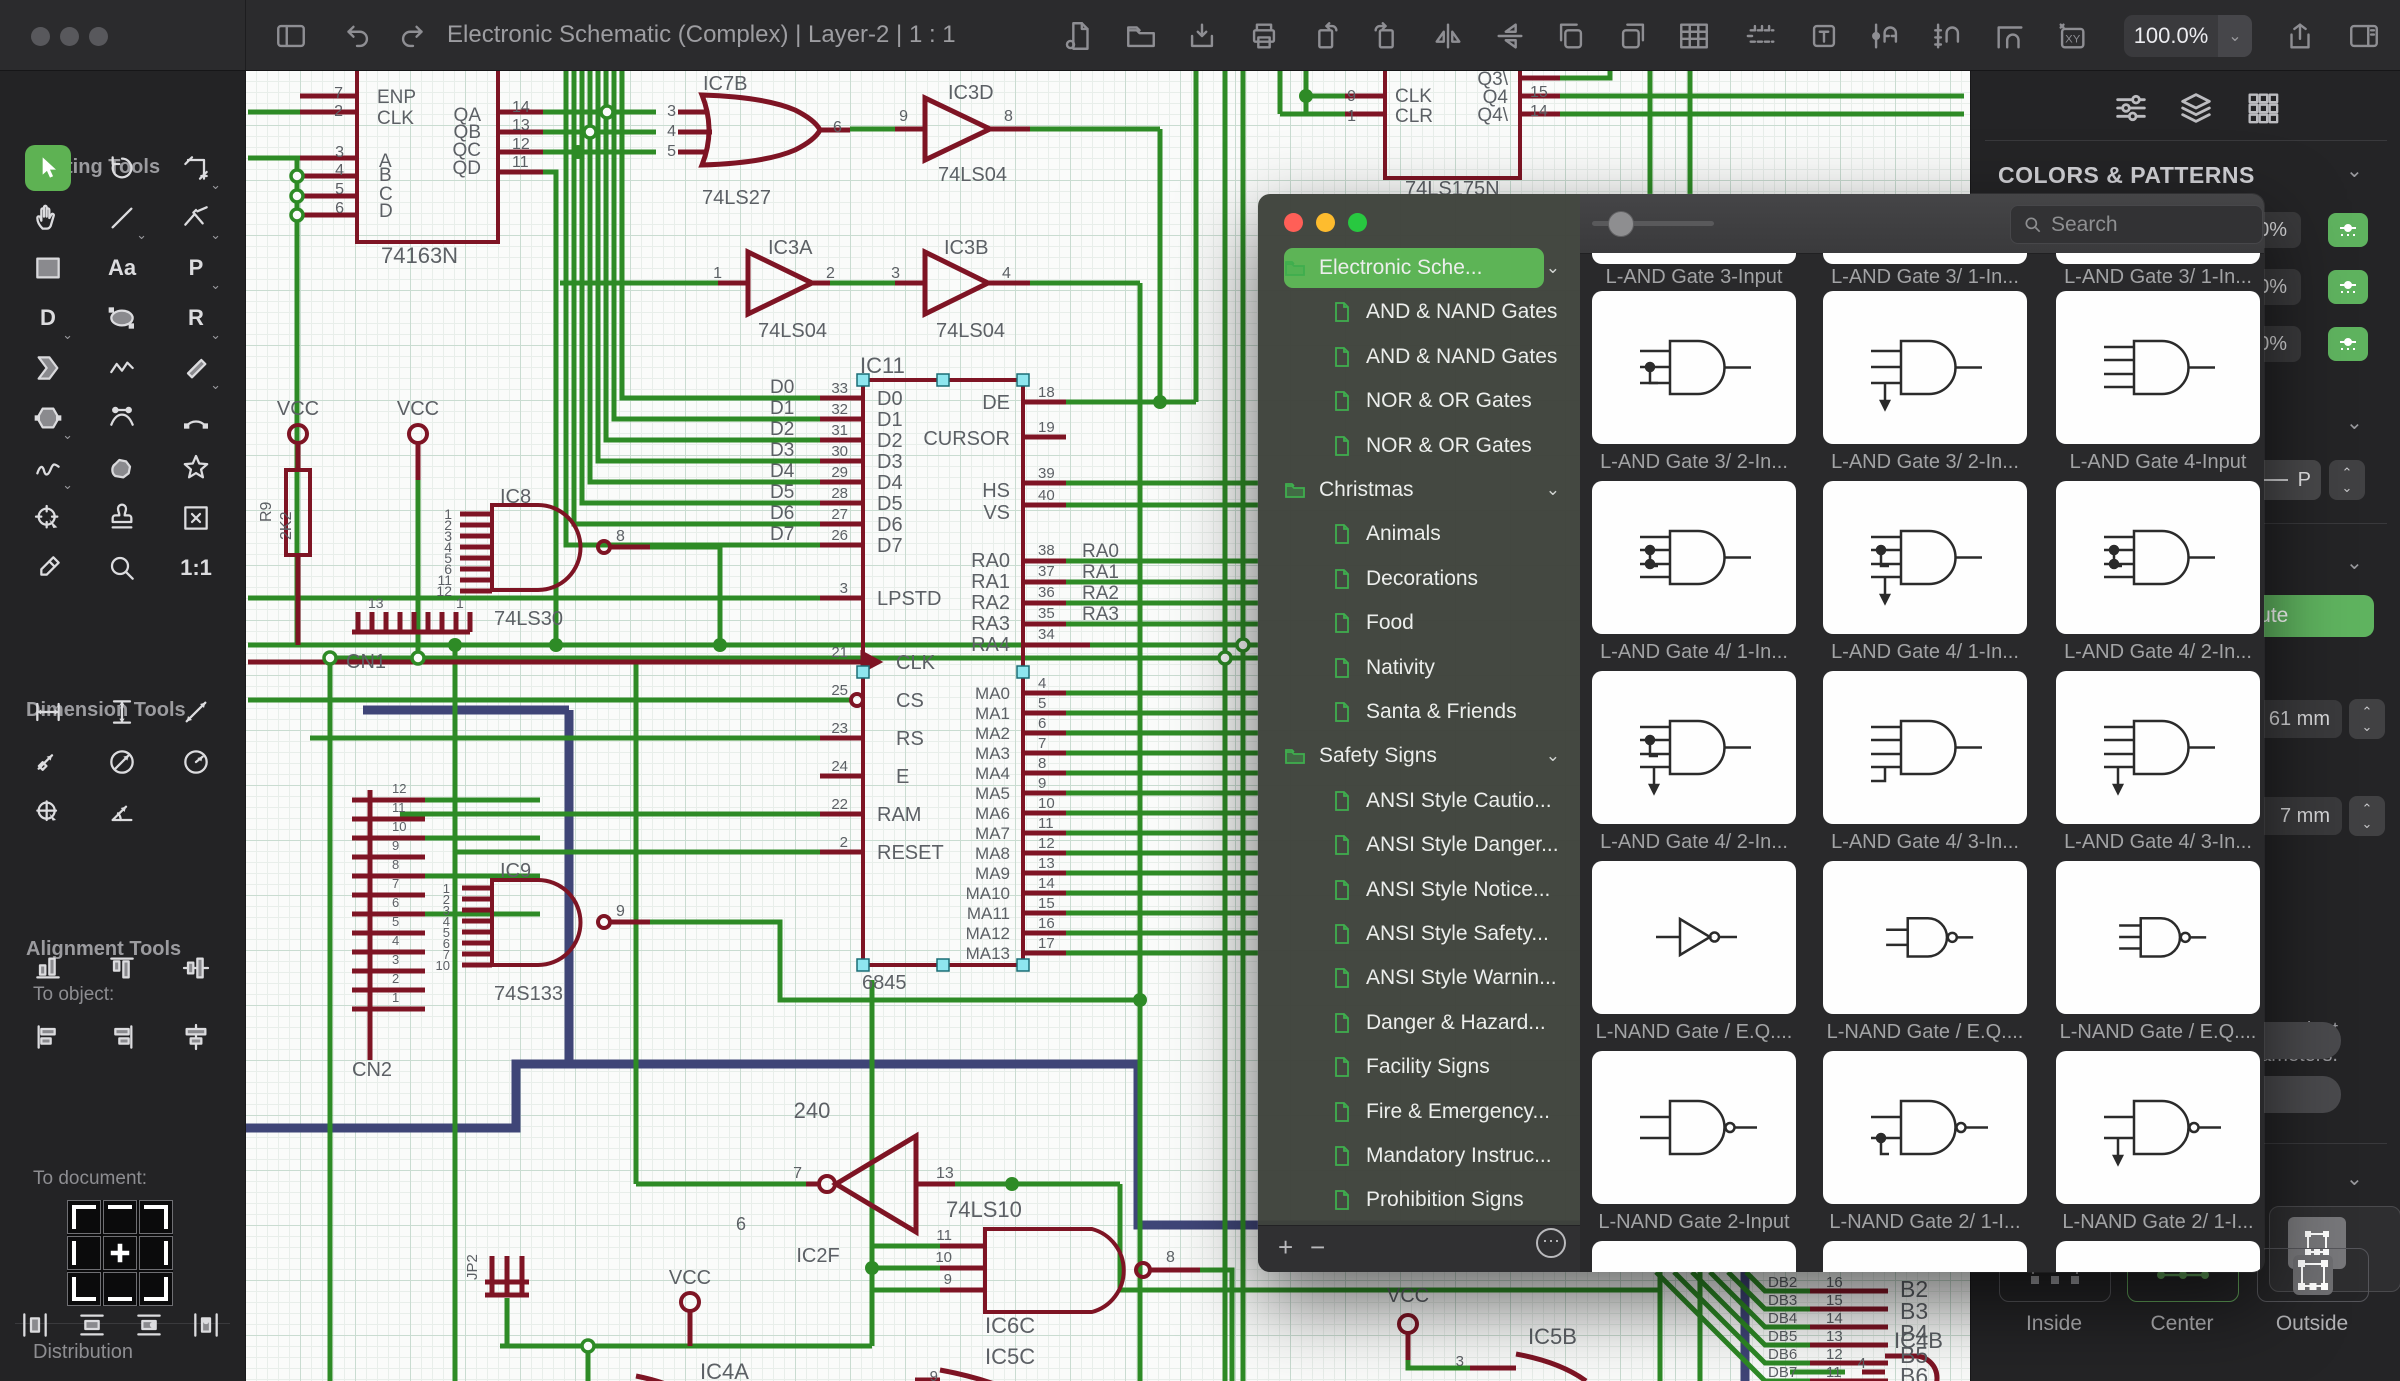  What do you see at coordinates (1325, 222) in the screenshot?
I see `palette-minimize-button` at bounding box center [1325, 222].